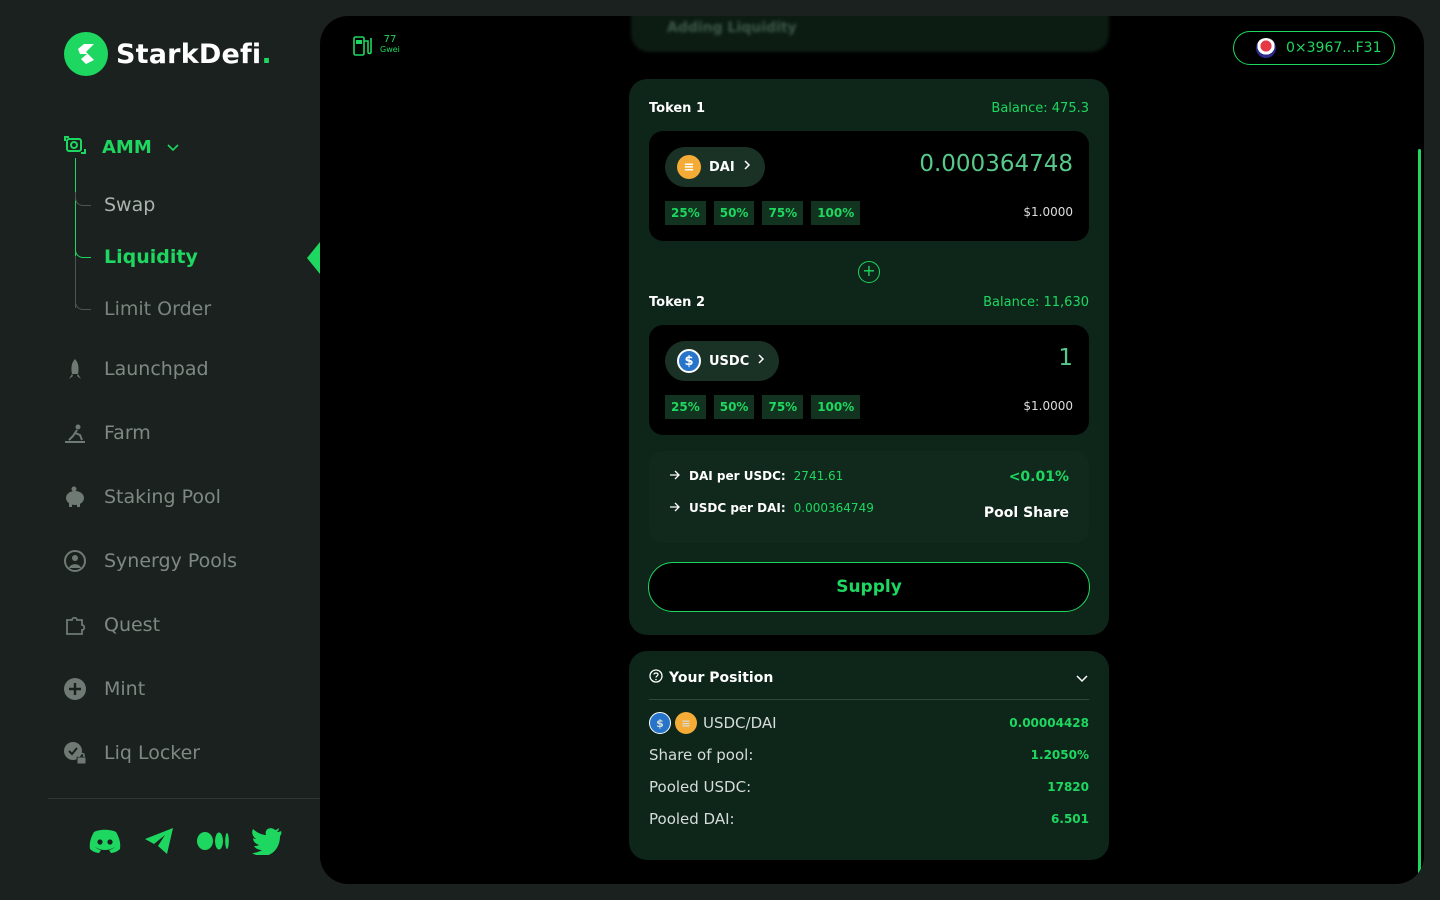 This screenshot has width=1440, height=900. I want to click on gas-unit: Gwei, so click(390, 49).